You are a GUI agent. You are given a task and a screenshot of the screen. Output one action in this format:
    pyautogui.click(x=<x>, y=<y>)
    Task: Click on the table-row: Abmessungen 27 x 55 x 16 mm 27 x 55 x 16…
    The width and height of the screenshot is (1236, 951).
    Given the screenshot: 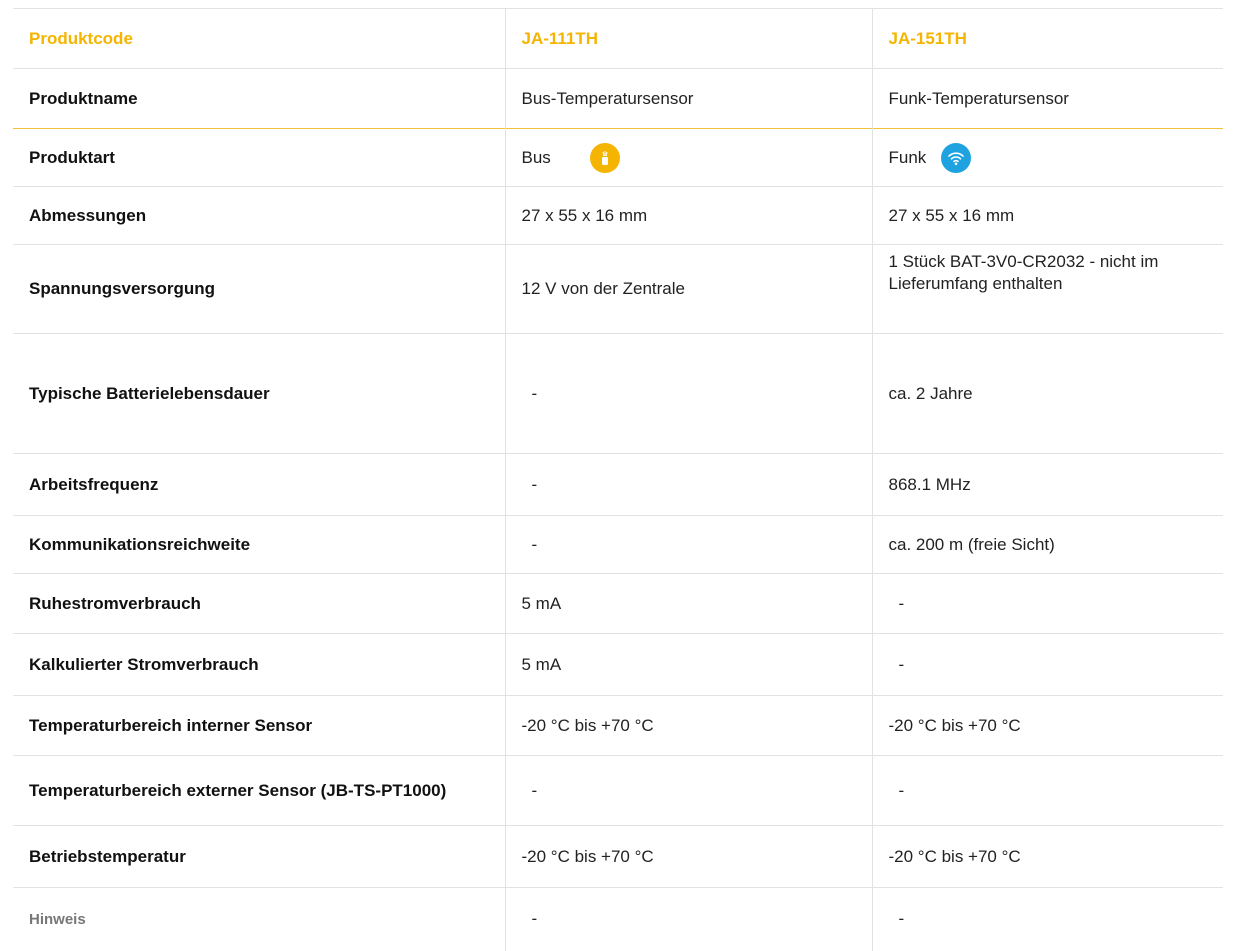 What is the action you would take?
    pyautogui.click(x=618, y=215)
    